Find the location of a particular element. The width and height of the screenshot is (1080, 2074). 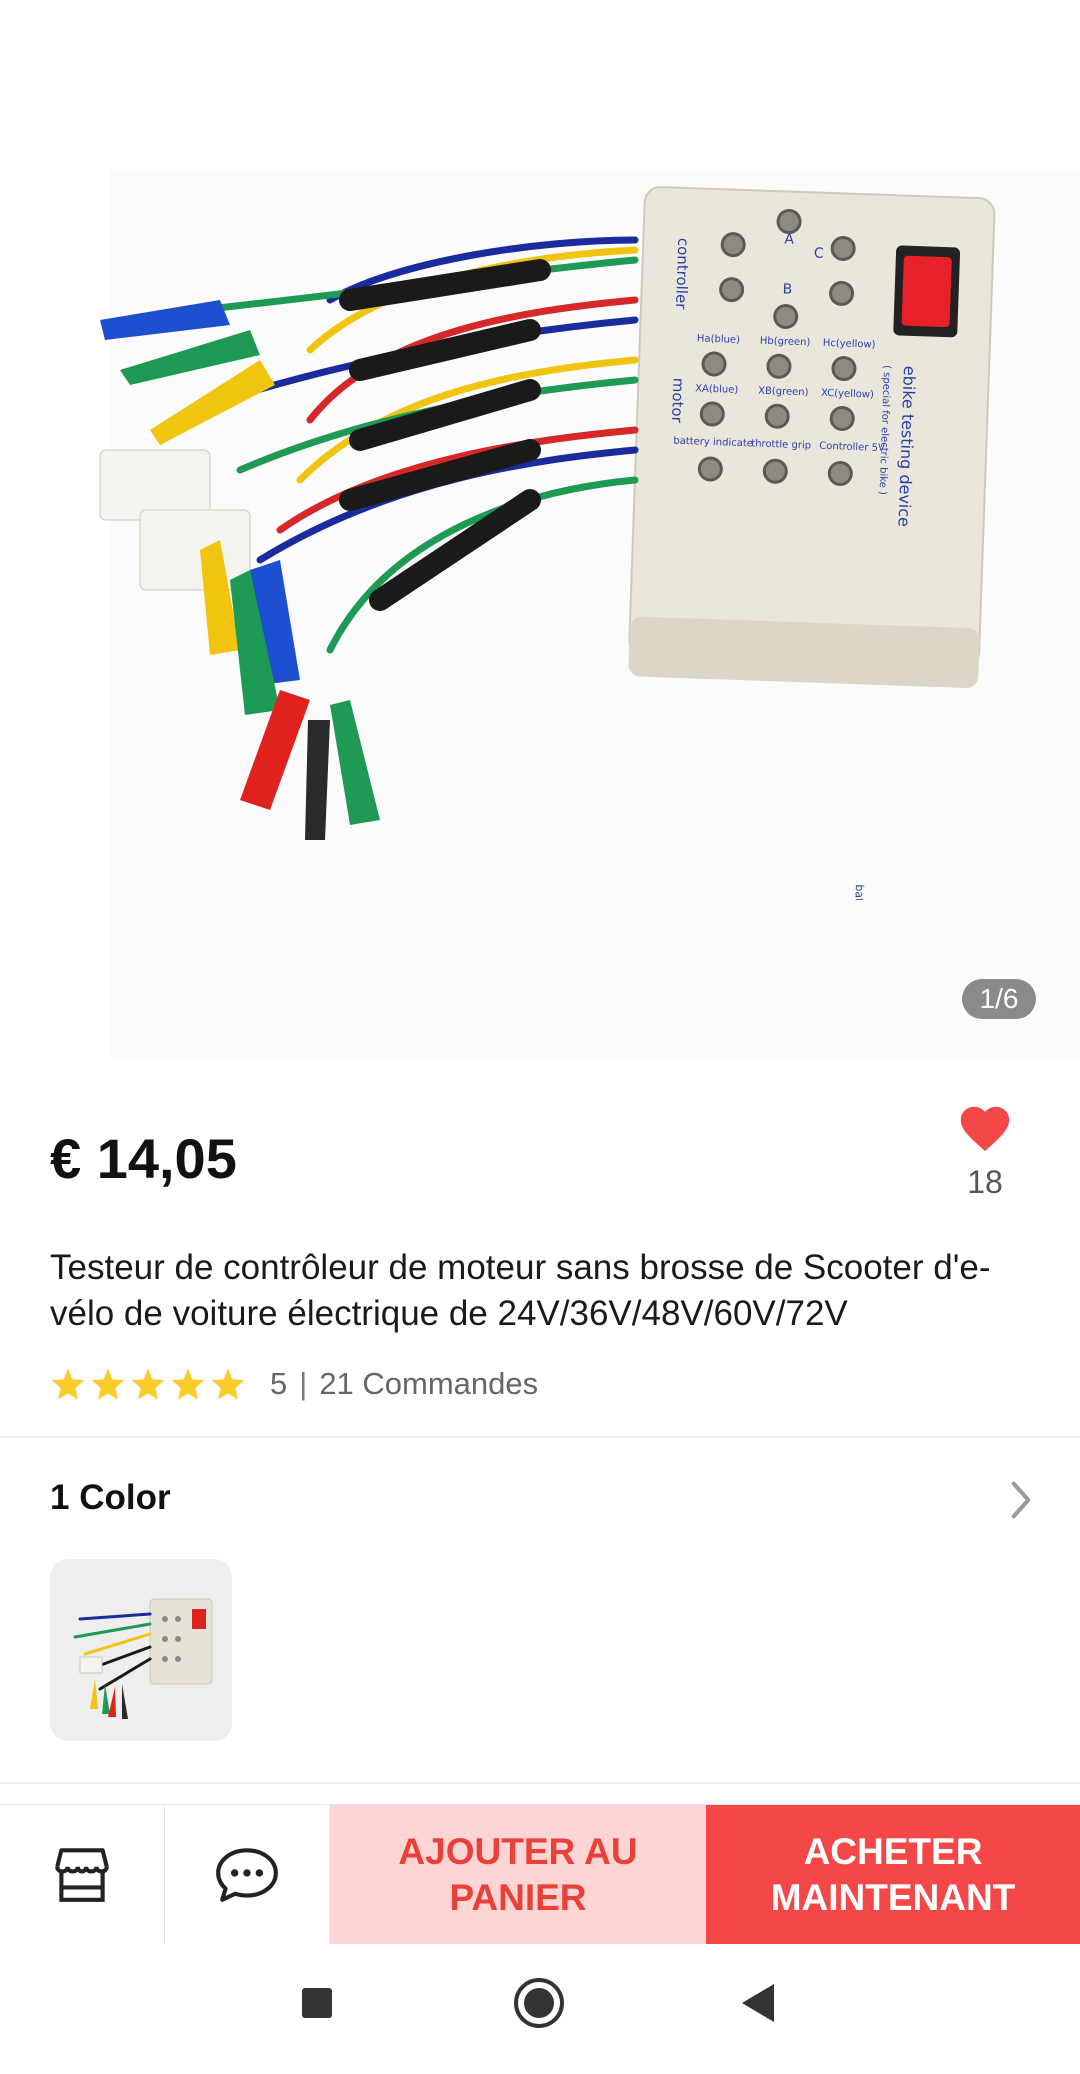

label-b: B is located at coordinates (787, 289).